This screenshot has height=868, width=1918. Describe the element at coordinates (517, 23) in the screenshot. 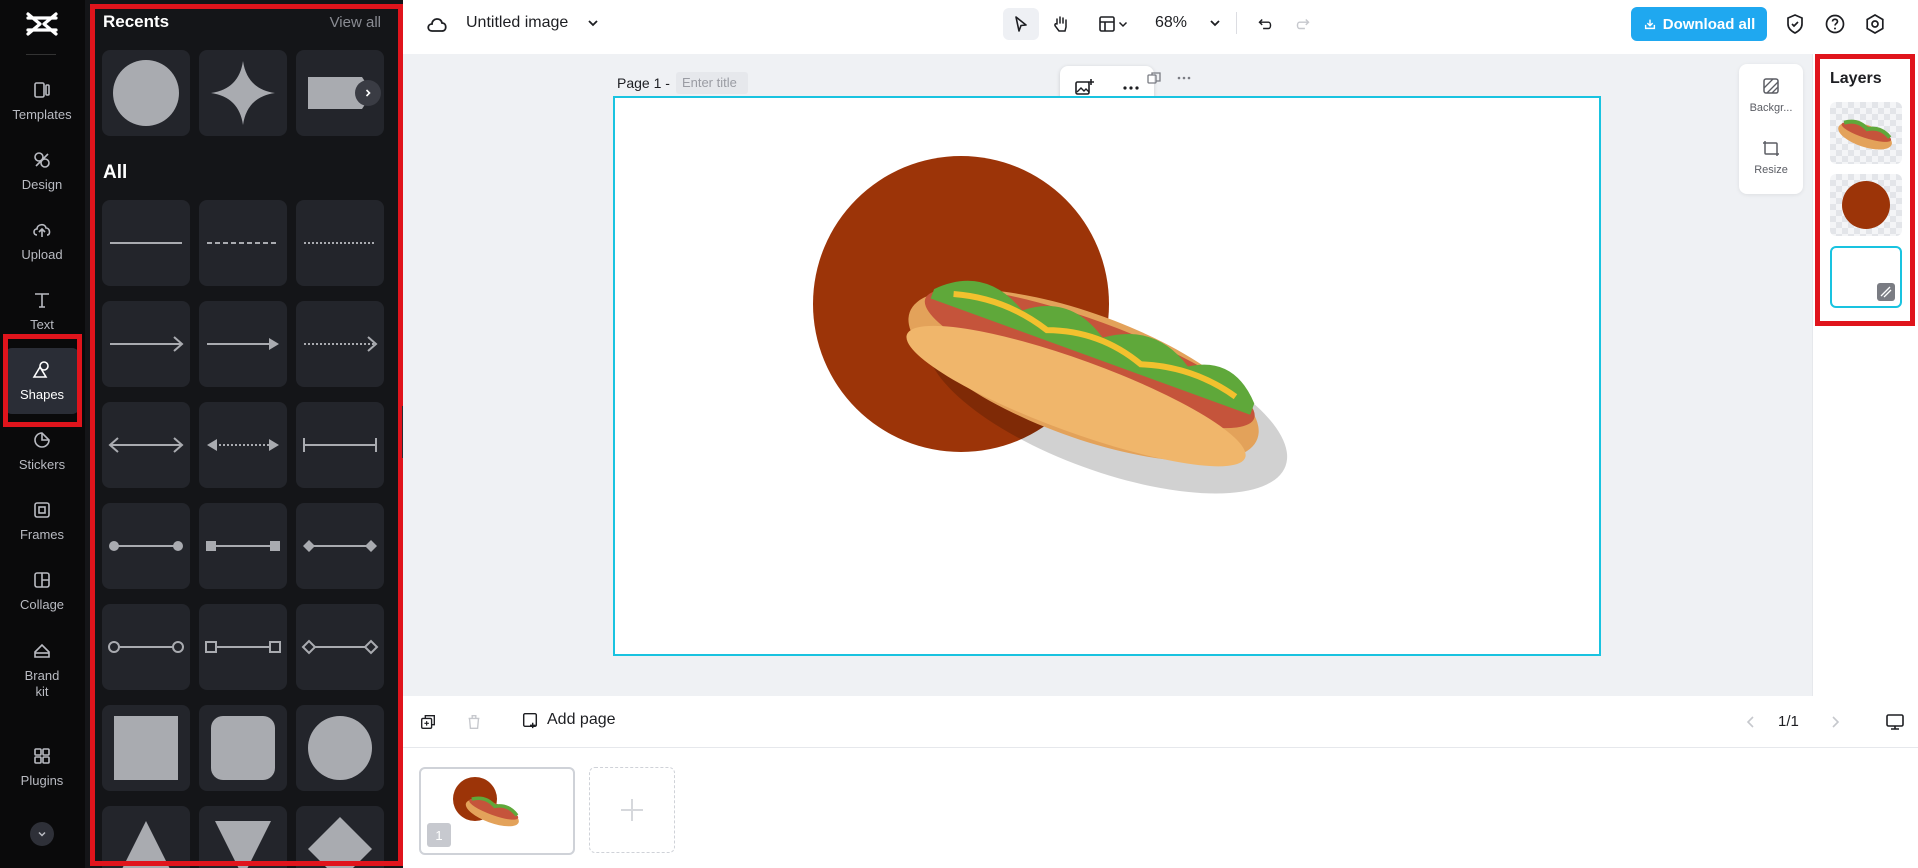

I see `document-title: Untitled image` at that location.